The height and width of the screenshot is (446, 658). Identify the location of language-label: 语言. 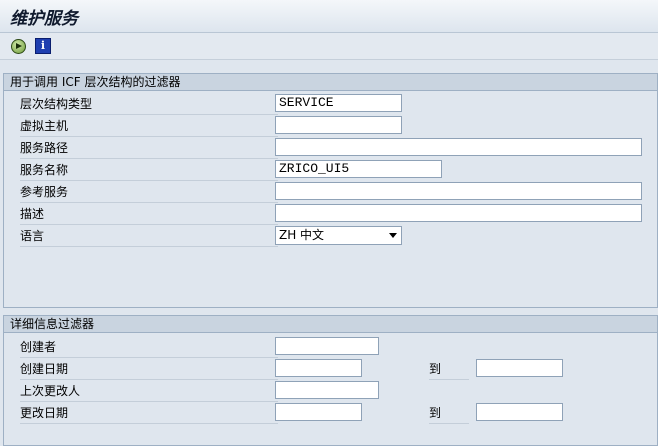
(149, 236).